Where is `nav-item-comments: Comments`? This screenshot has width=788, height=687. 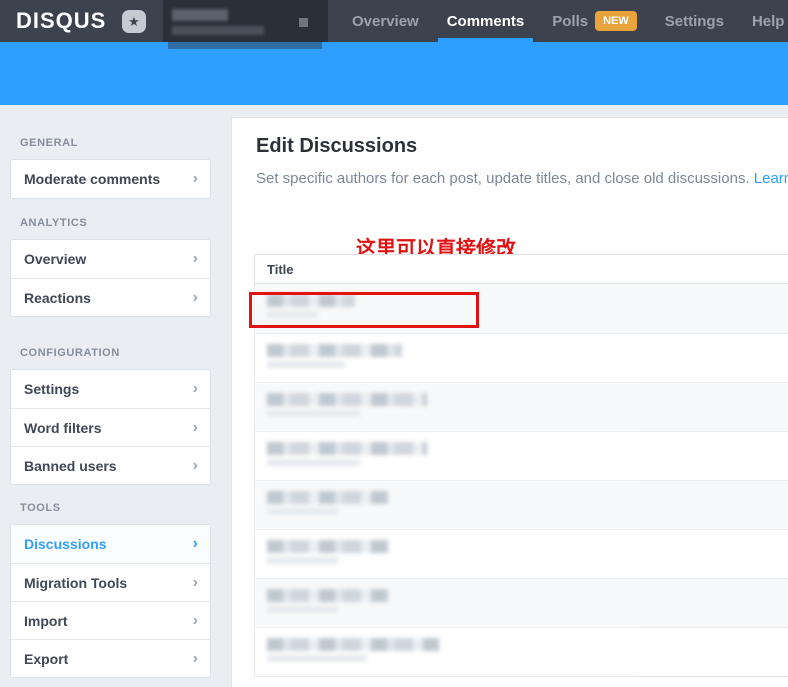 nav-item-comments: Comments is located at coordinates (485, 21).